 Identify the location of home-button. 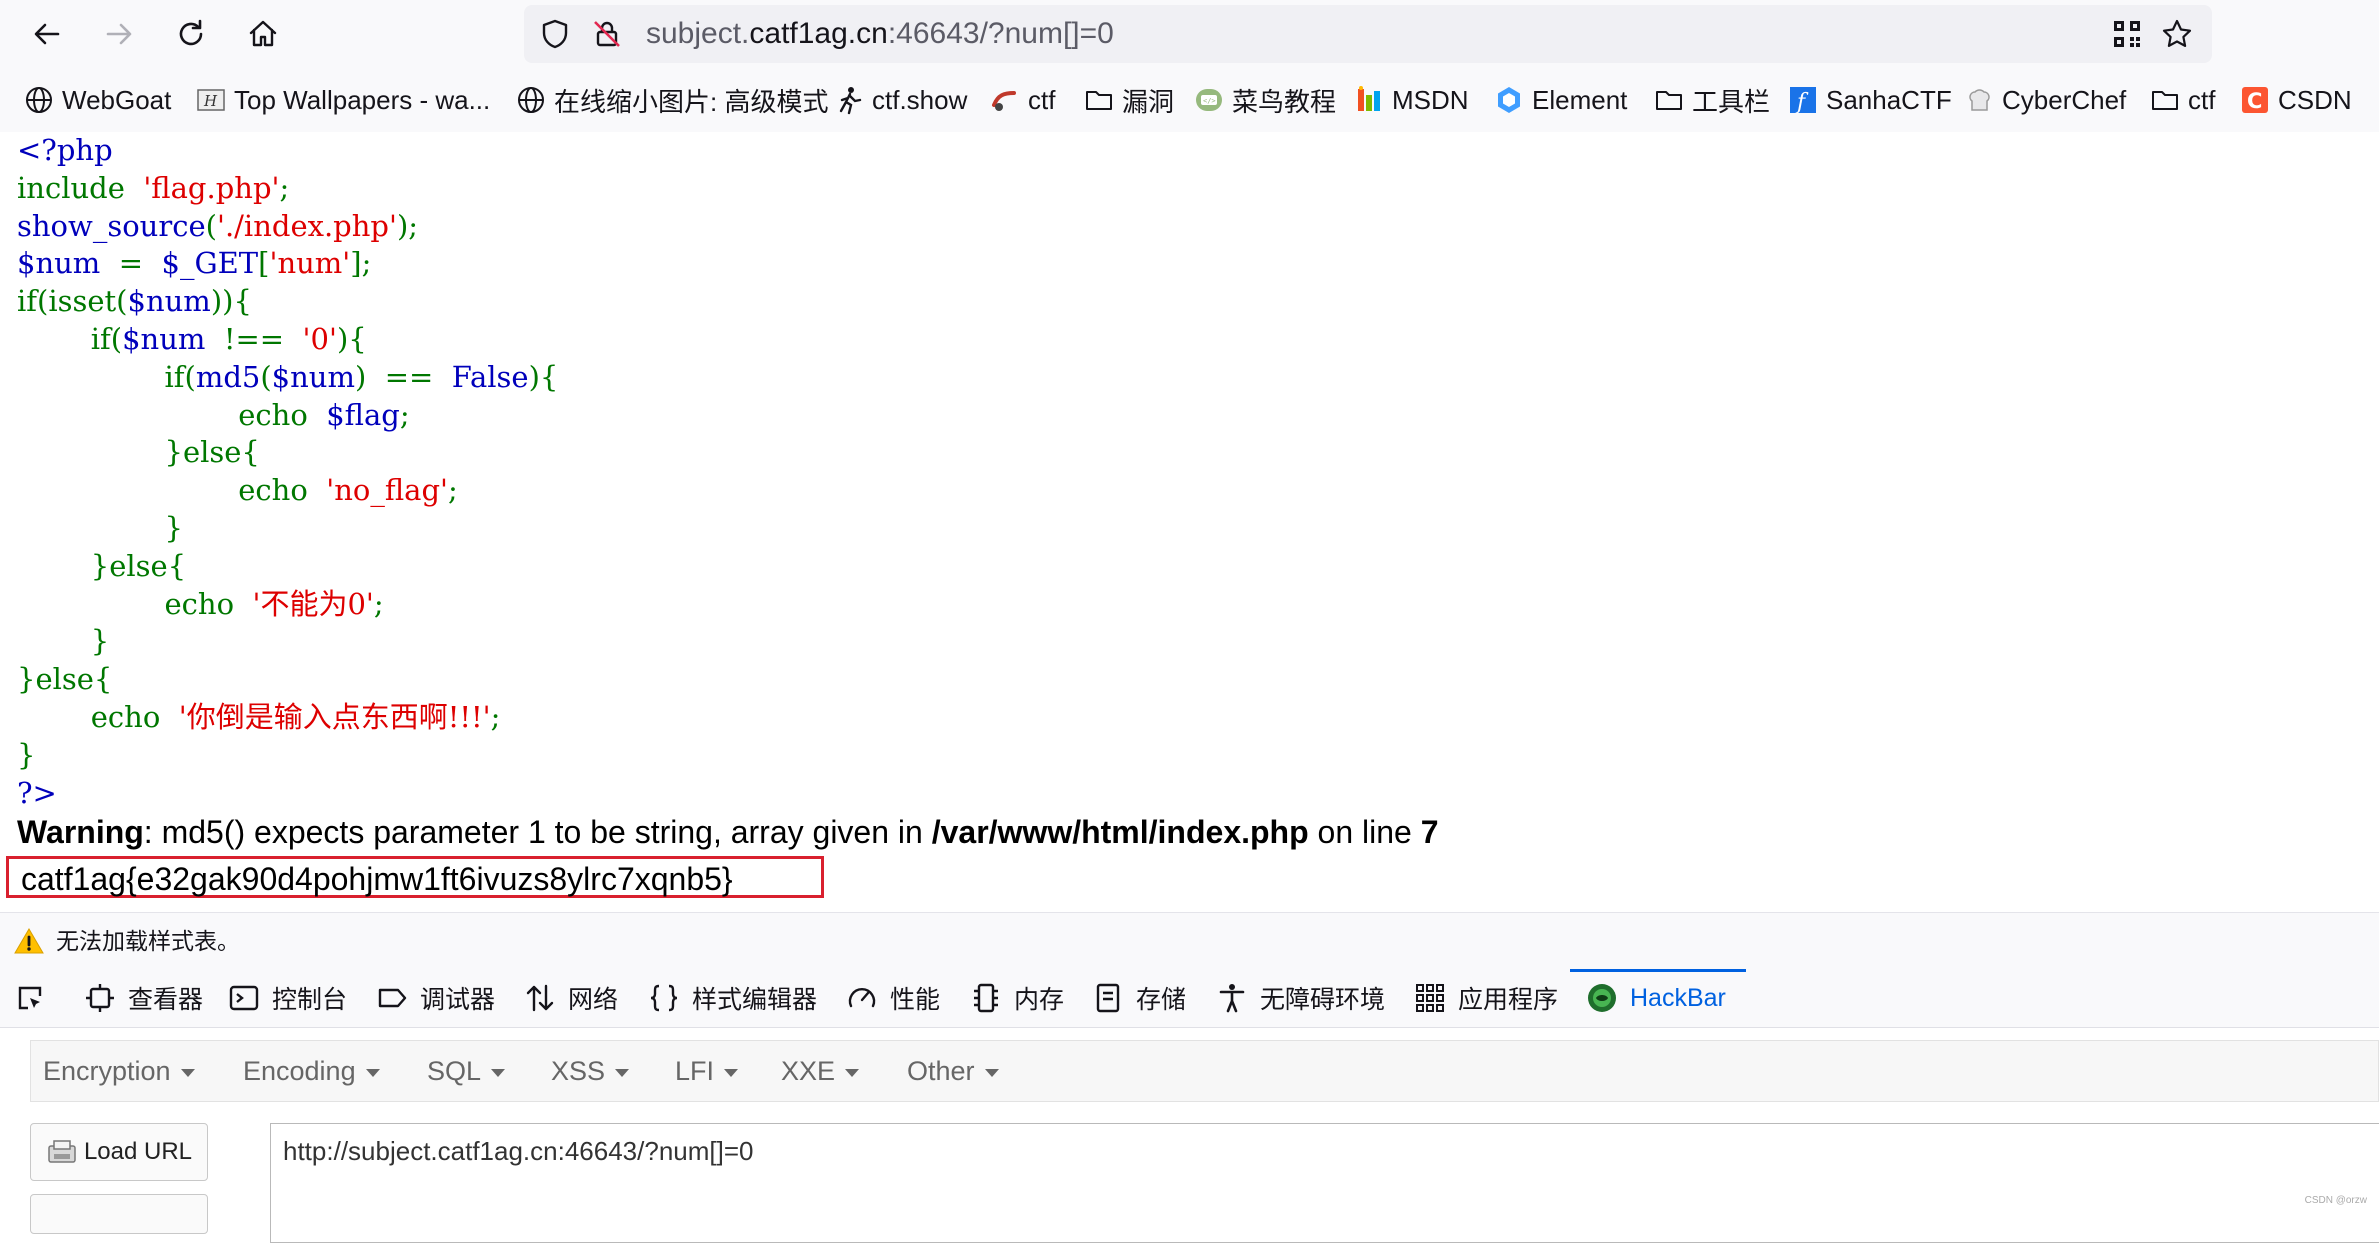
(263, 34).